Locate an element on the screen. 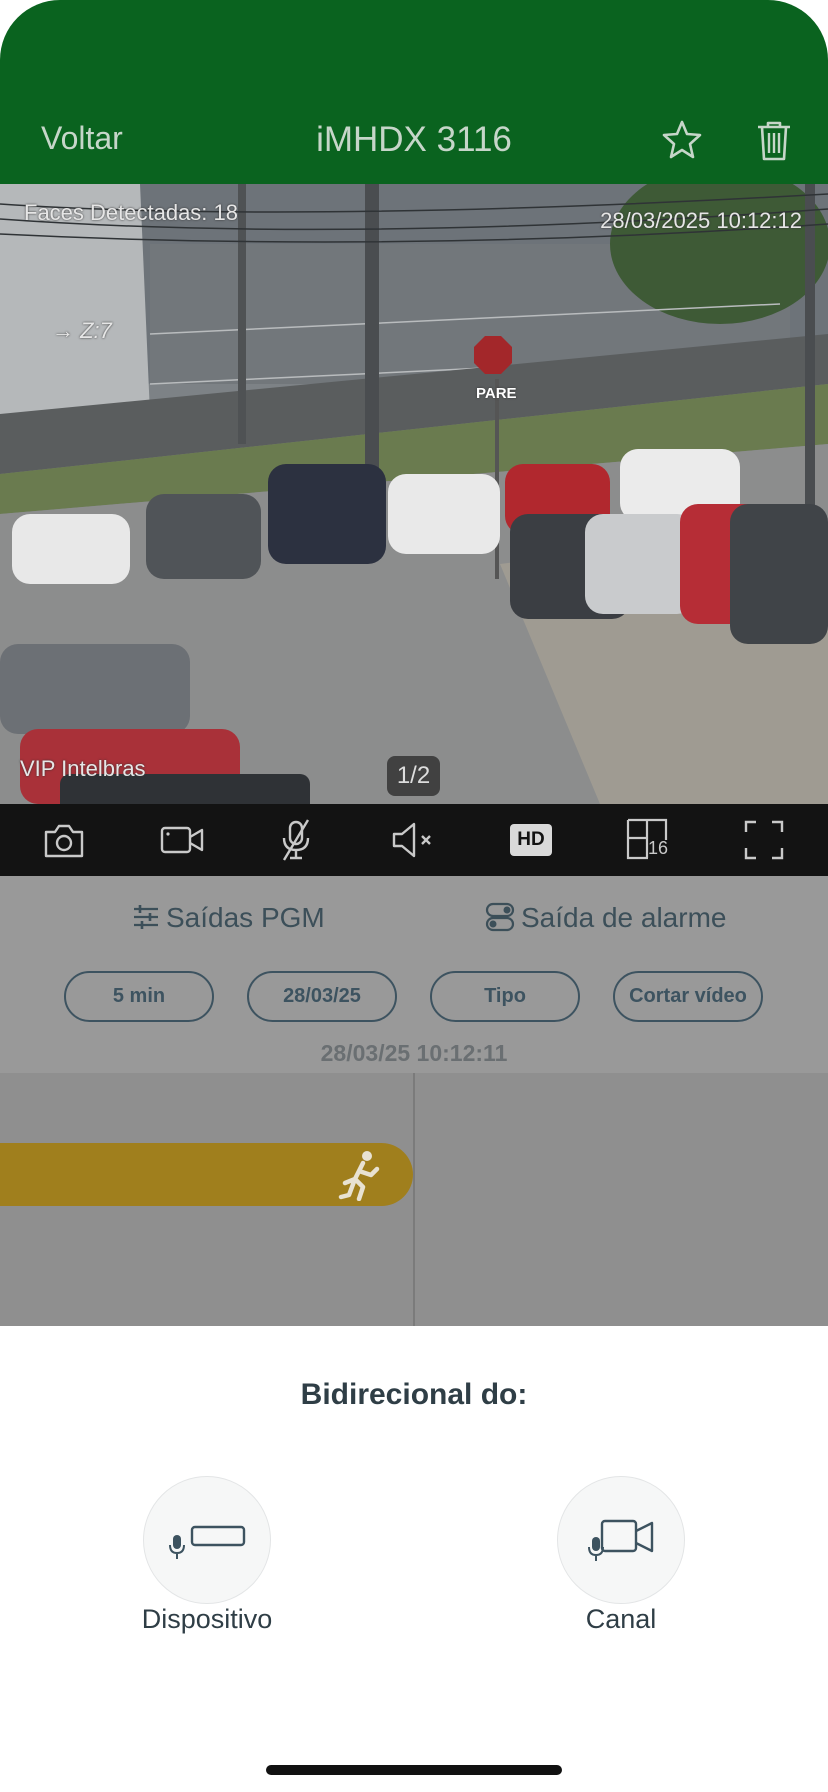 Image resolution: width=828 pixels, height=1792 pixels. running-person-icon is located at coordinates (359, 1176).